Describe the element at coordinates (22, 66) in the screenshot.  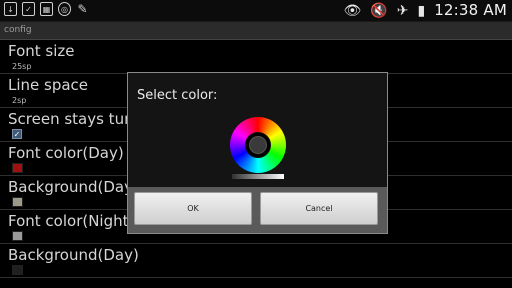
I see `pref-summary: 25sp` at that location.